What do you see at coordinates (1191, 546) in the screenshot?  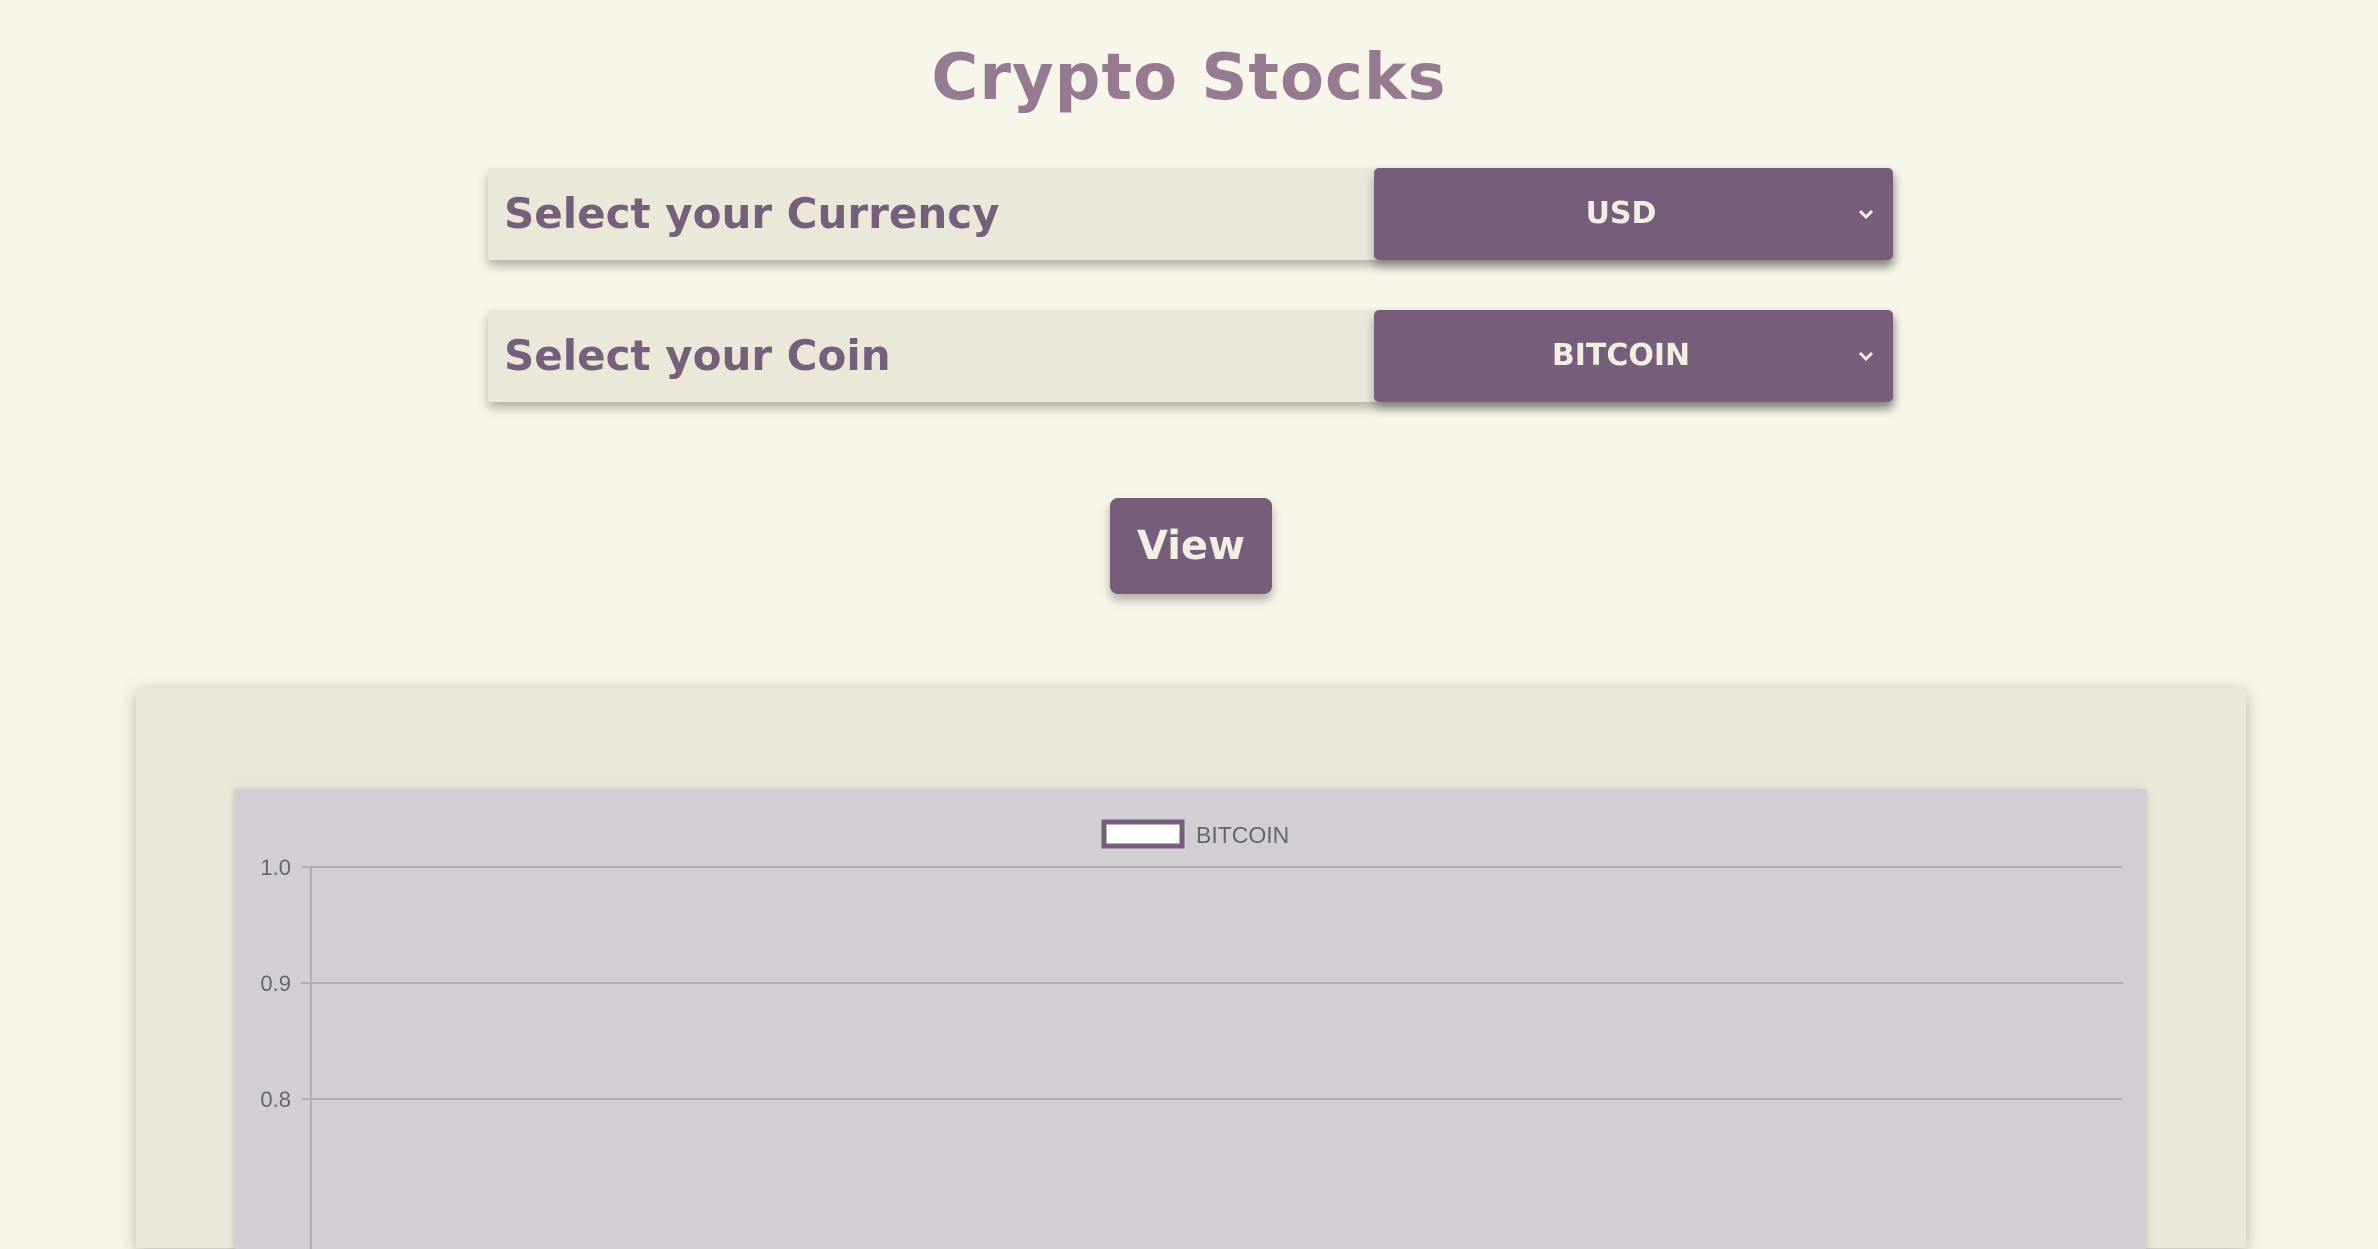 I see `view-button: View` at bounding box center [1191, 546].